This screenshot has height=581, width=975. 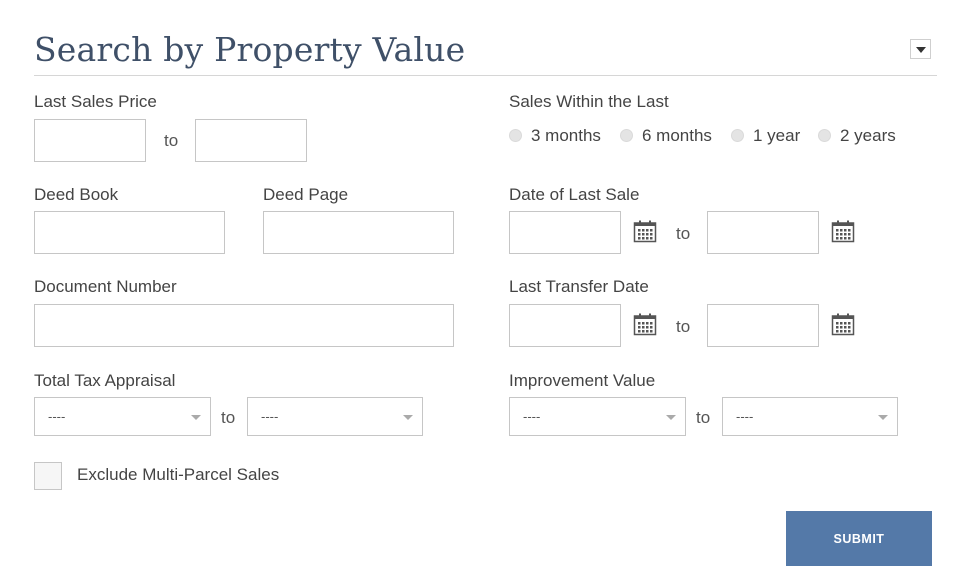 I want to click on last-transfer-date-from-input, so click(x=565, y=325).